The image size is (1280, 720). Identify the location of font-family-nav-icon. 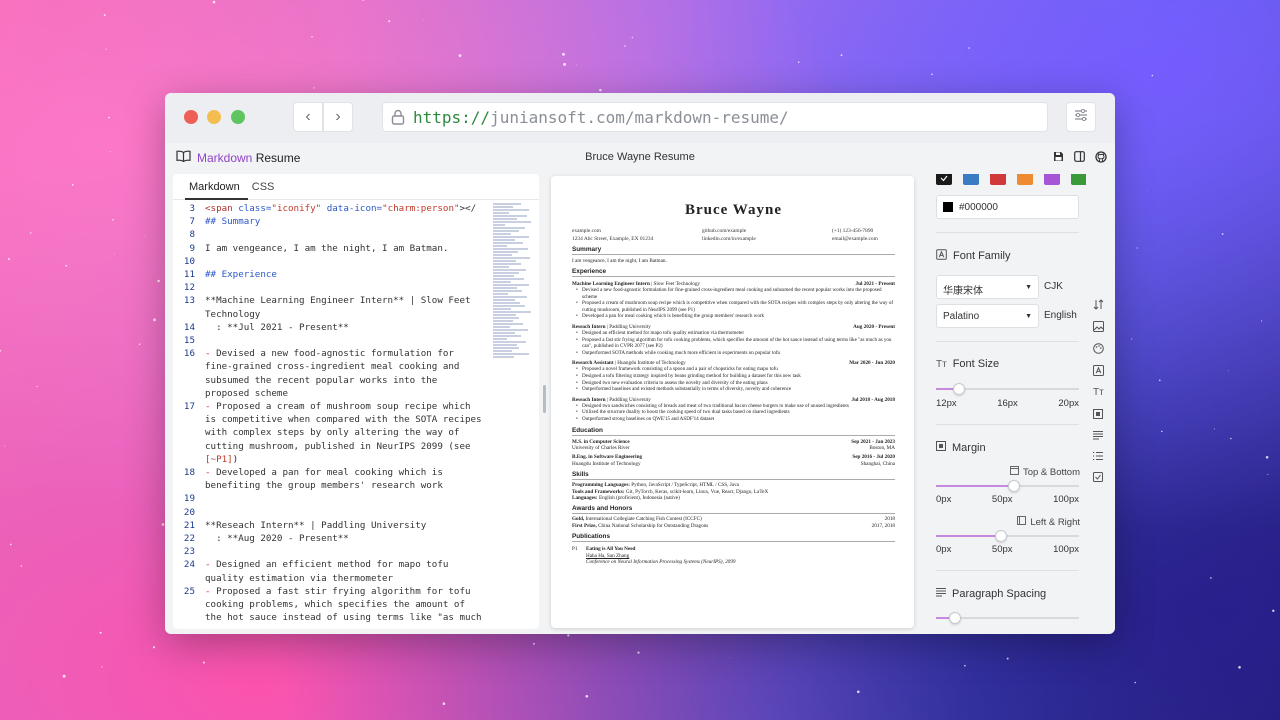
(1098, 370).